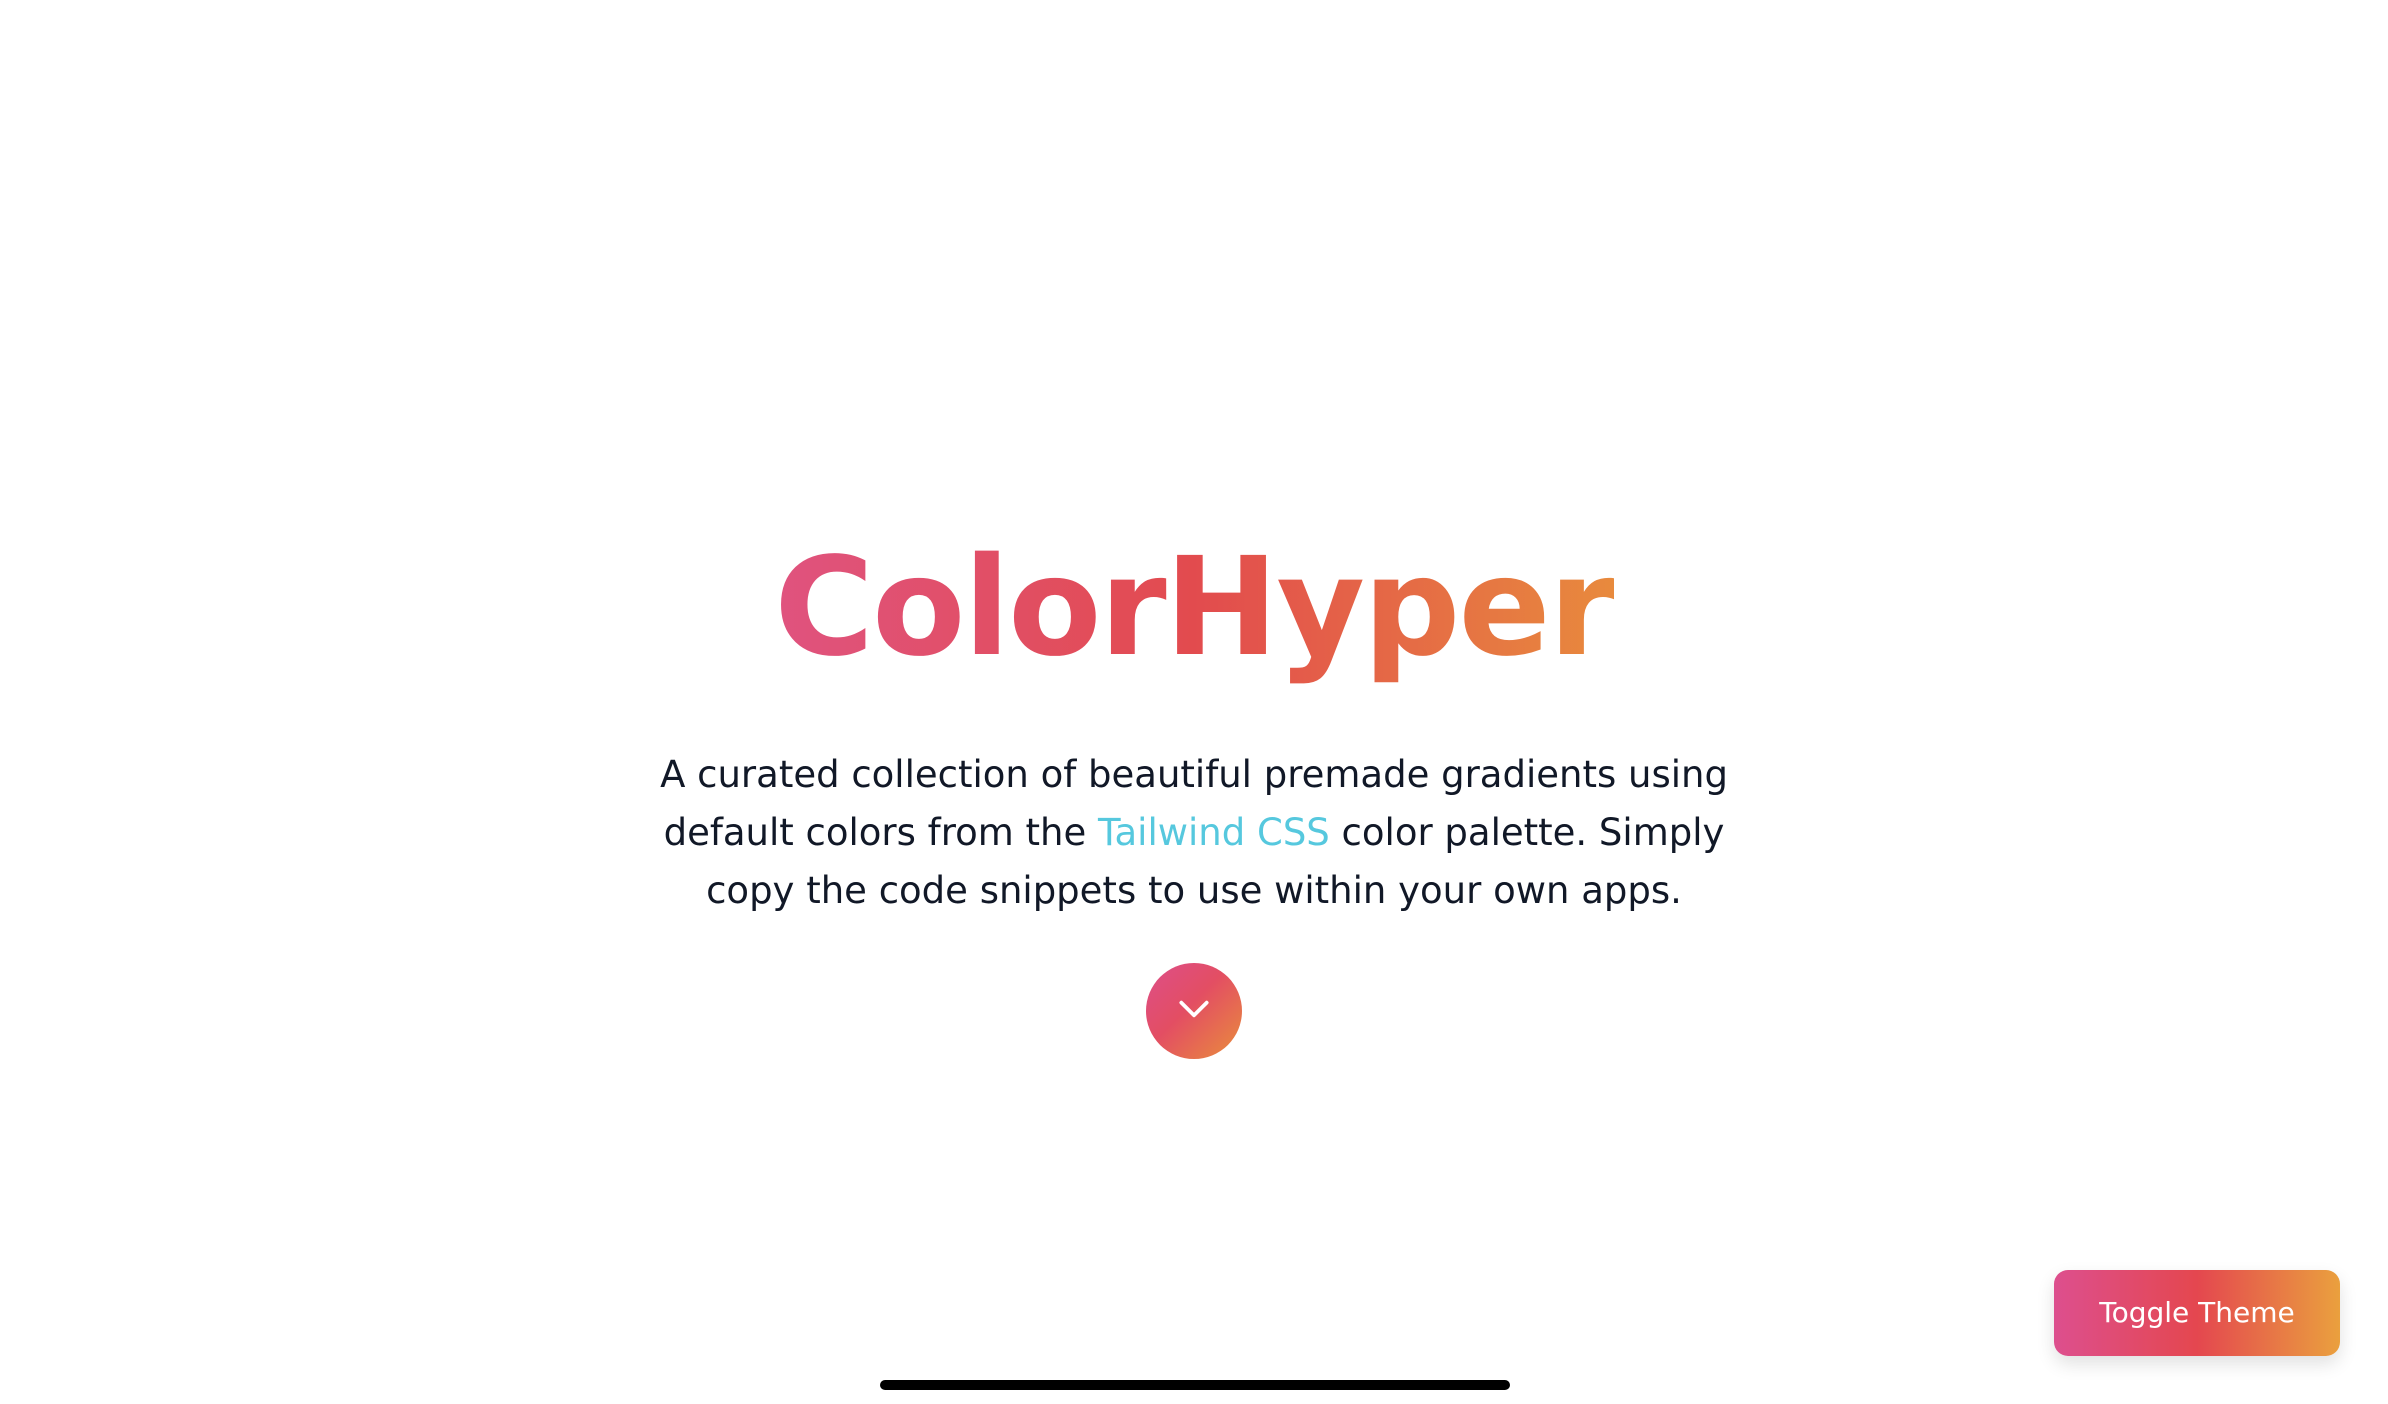 The height and width of the screenshot is (1404, 2388). What do you see at coordinates (1195, 1385) in the screenshot?
I see `home-indicator` at bounding box center [1195, 1385].